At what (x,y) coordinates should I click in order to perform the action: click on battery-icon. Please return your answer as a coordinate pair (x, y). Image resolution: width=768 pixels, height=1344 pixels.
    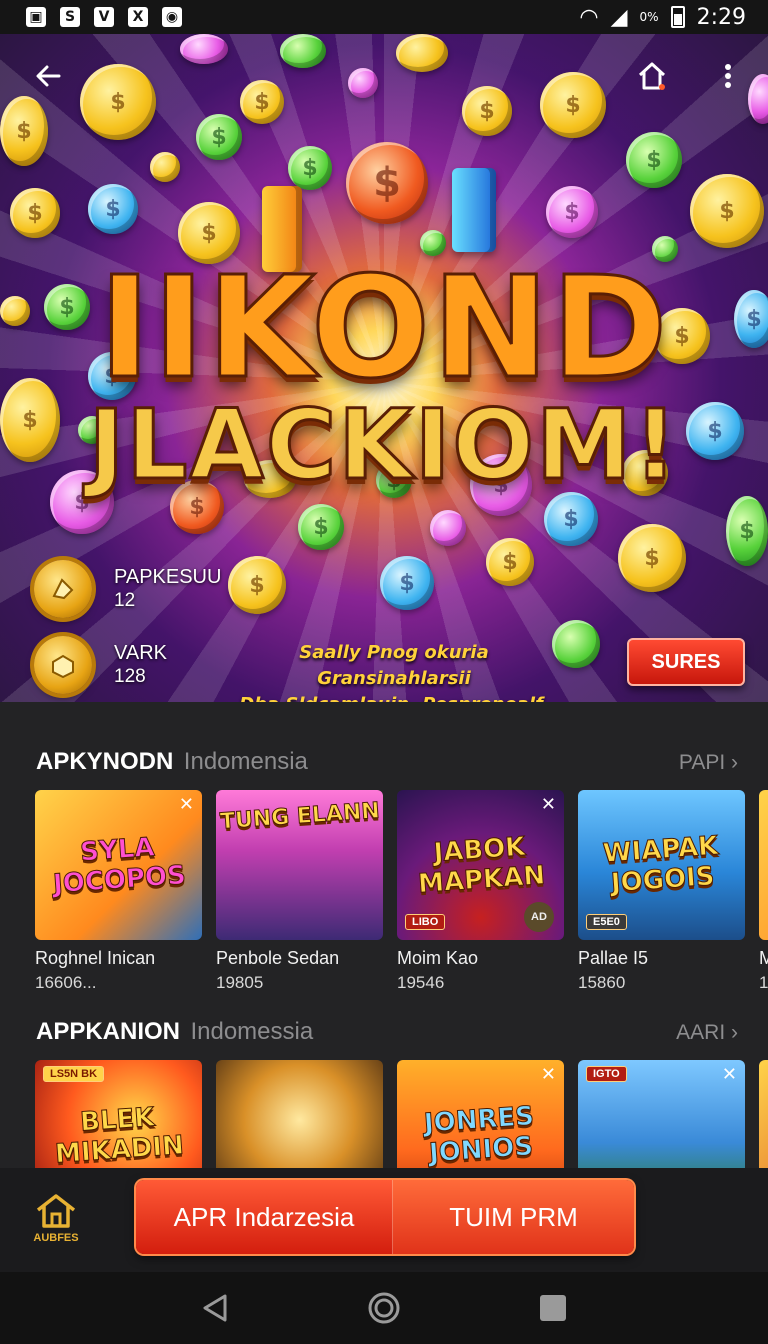
    Looking at the image, I should click on (677, 17).